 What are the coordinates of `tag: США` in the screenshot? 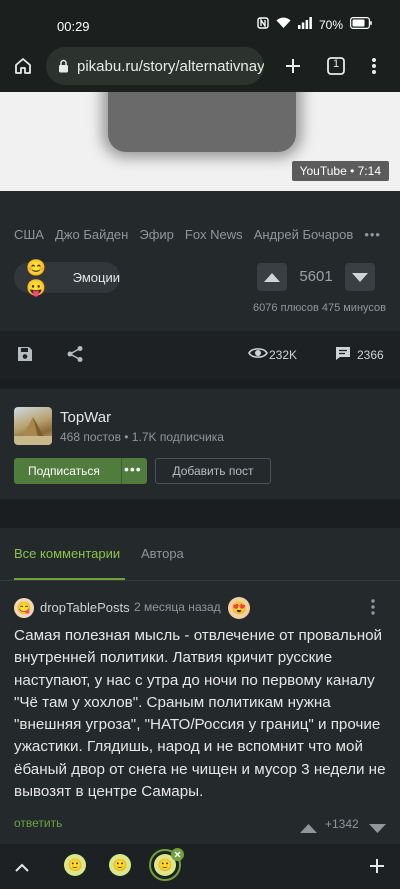 It's located at (29, 234).